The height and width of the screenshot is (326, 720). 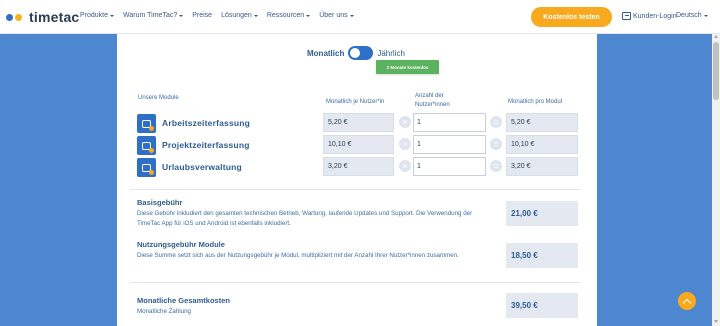 I want to click on free-trial-button: Kostenlos testen, so click(x=571, y=17).